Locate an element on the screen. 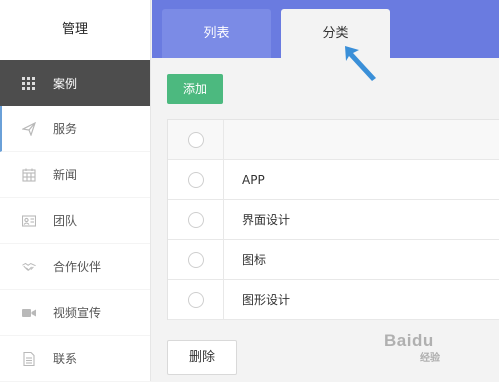  sidebar-item-label: 新闻 is located at coordinates (65, 175).